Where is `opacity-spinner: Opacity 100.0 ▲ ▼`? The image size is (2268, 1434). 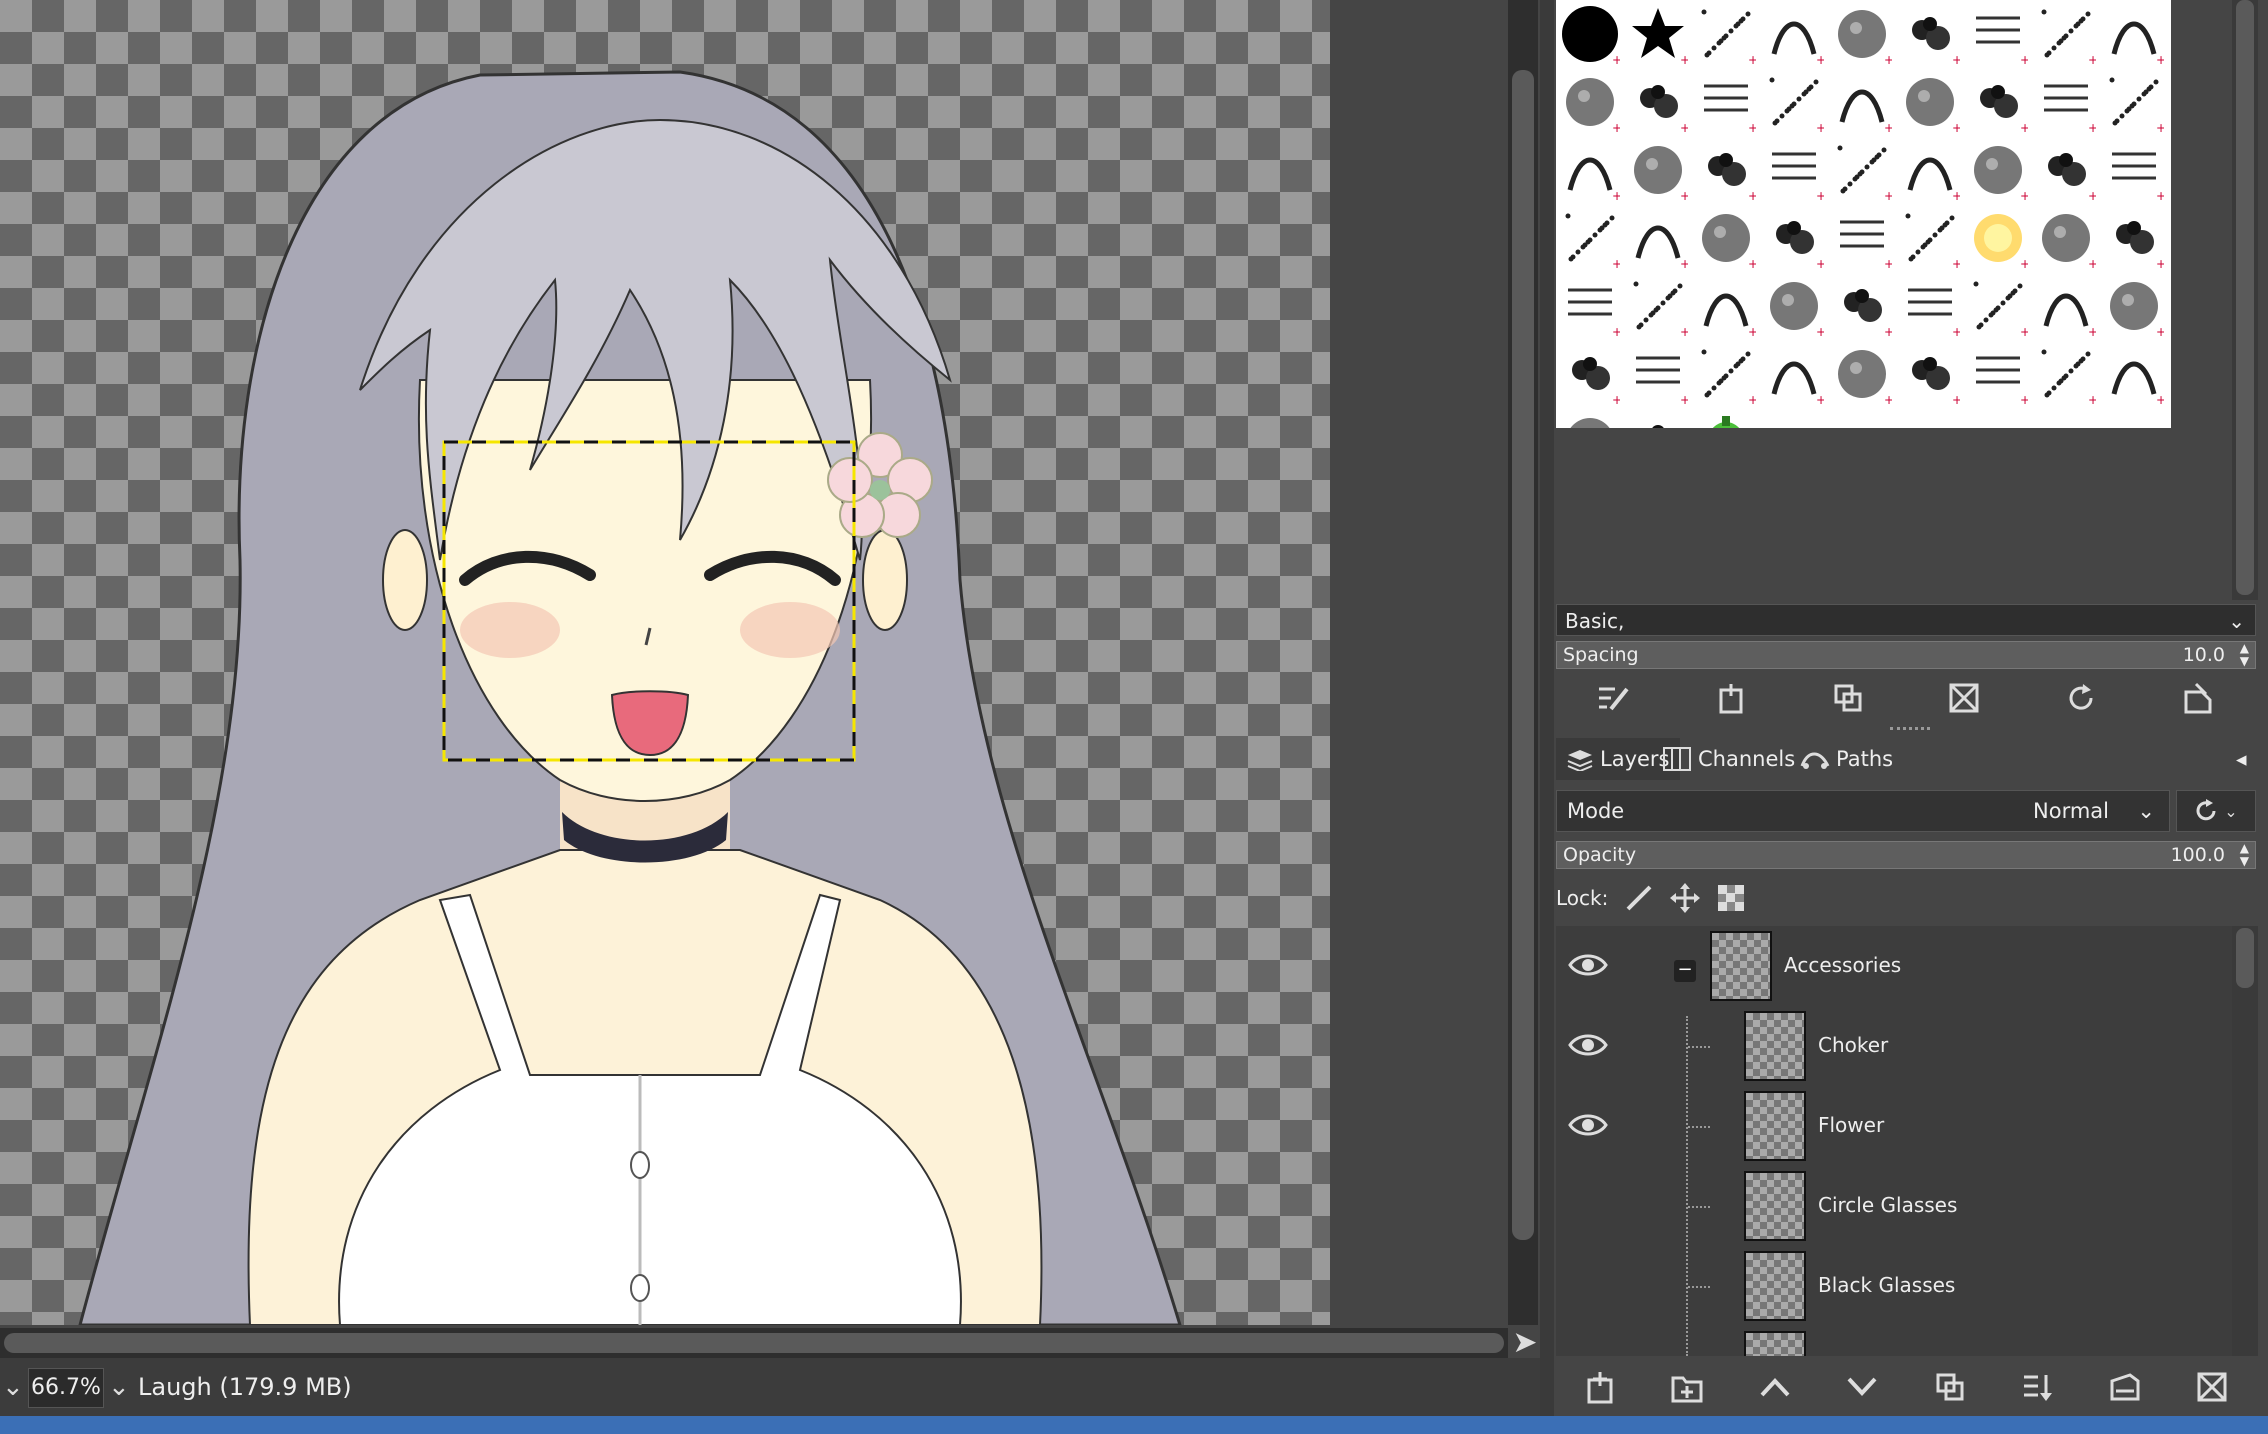 opacity-spinner: Opacity 100.0 ▲ ▼ is located at coordinates (1906, 855).